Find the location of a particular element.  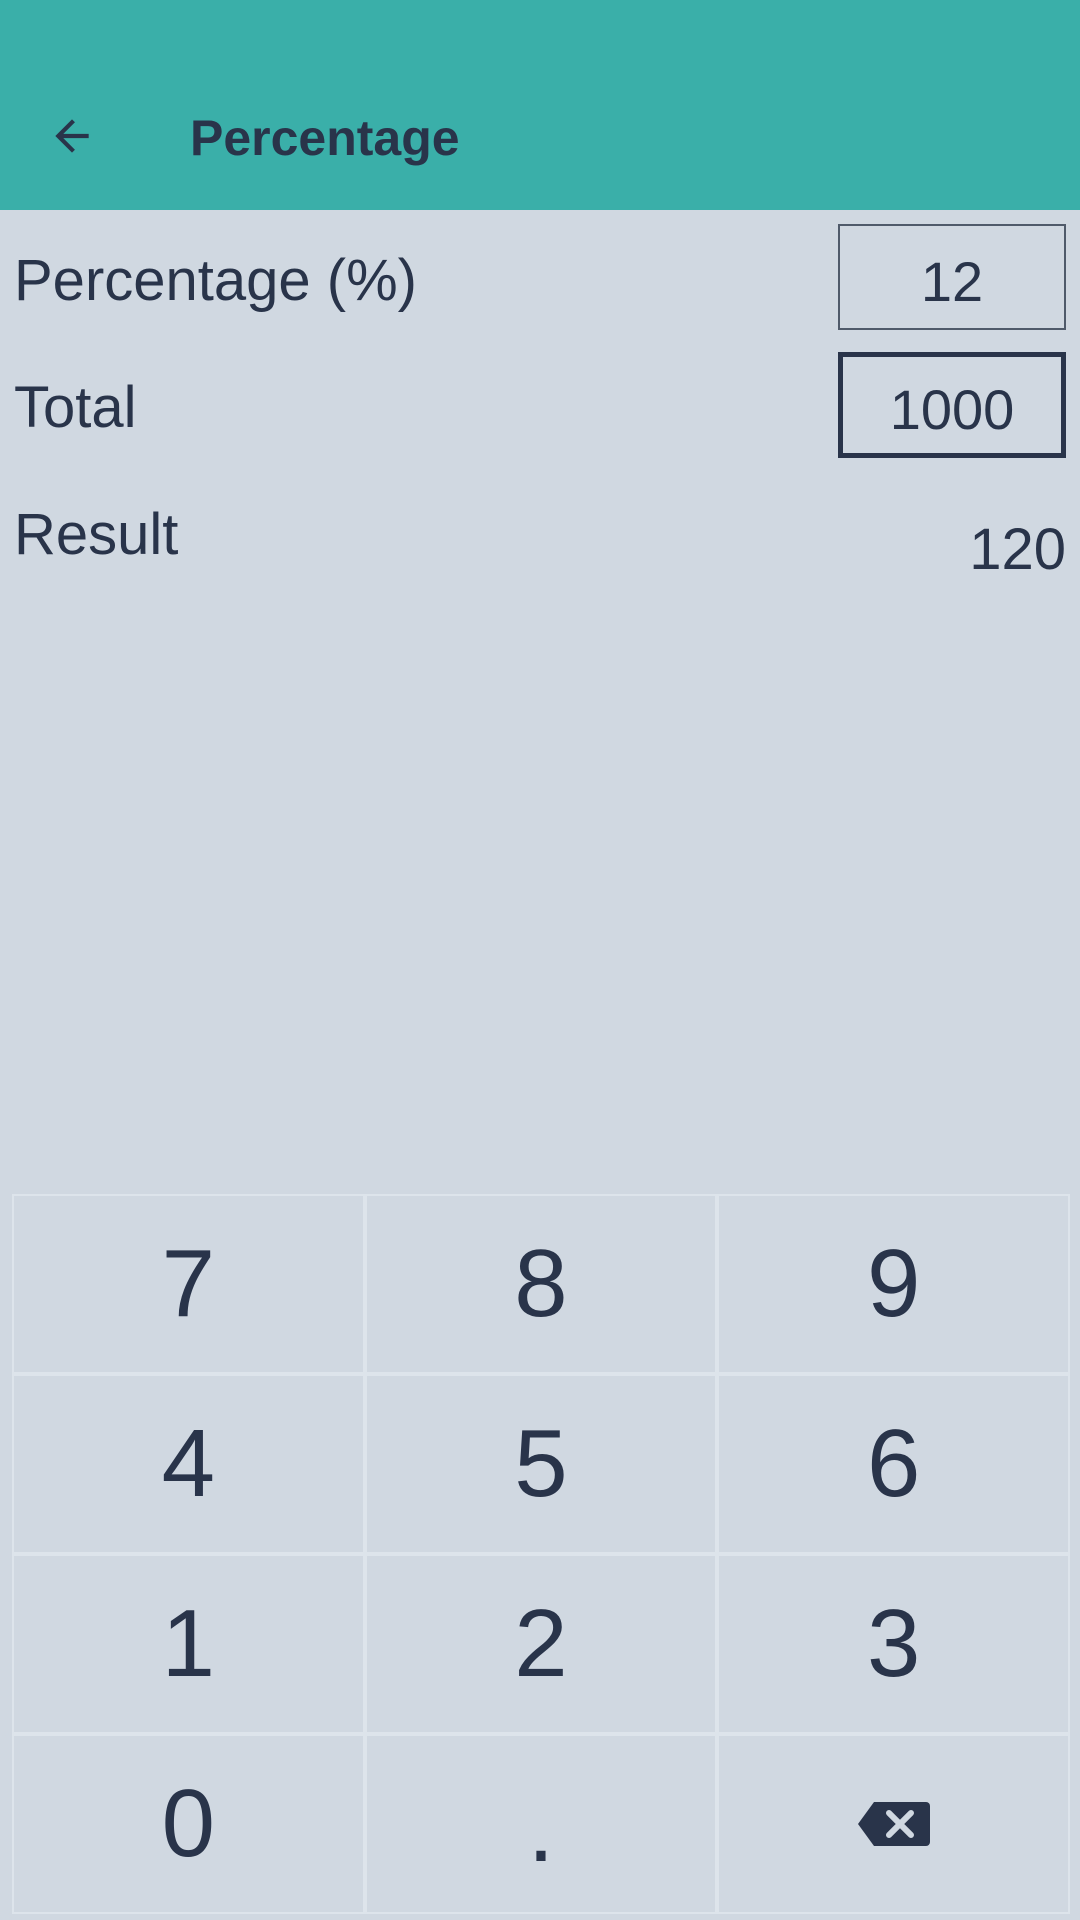

page-title: Percentage is located at coordinates (325, 138).